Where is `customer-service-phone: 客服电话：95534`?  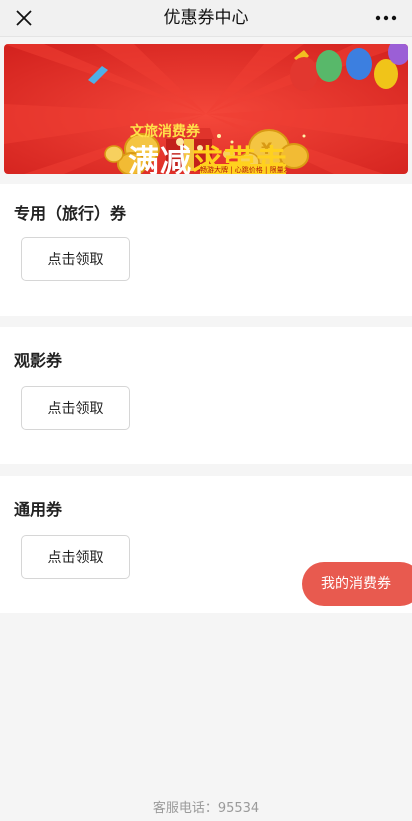
customer-service-phone: 客服电话：95534 is located at coordinates (206, 808).